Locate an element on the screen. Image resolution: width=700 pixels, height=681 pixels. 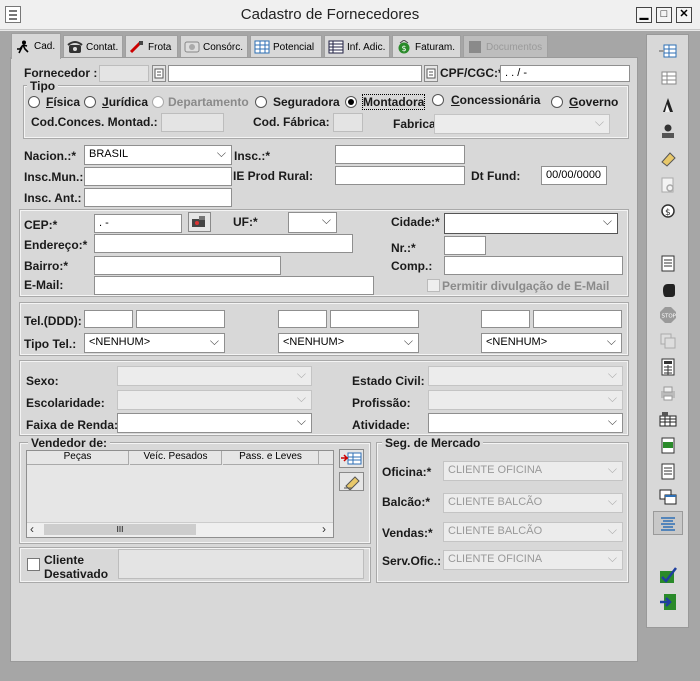
profissao-select is located at coordinates (525, 400).